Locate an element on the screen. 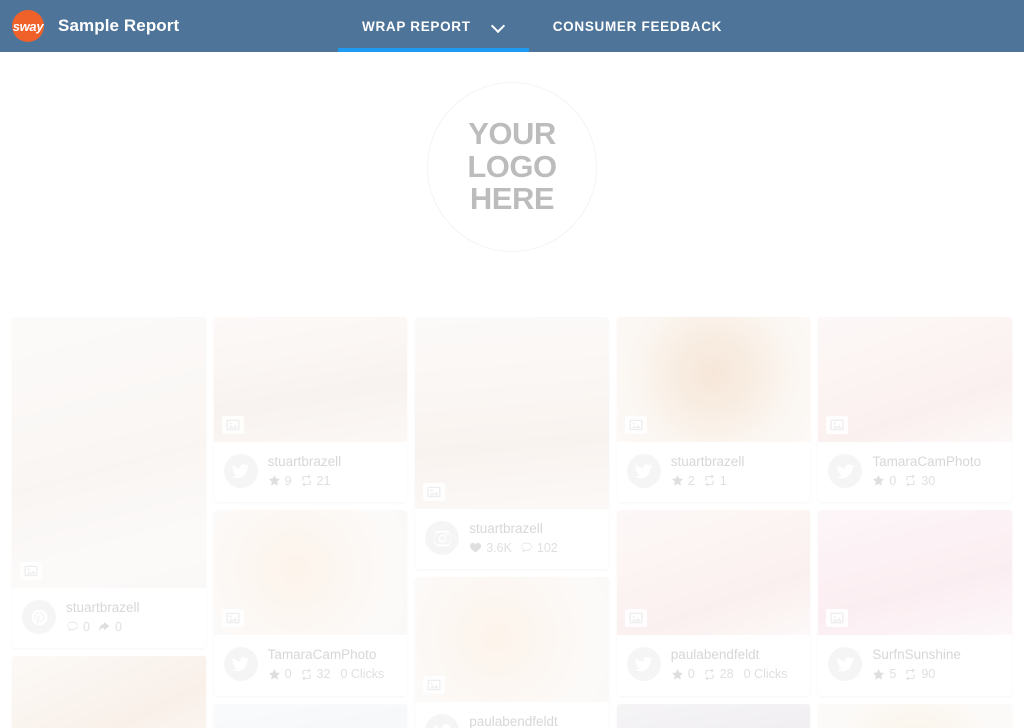  post-card: stuartbrazell 9 21 is located at coordinates (310, 410).